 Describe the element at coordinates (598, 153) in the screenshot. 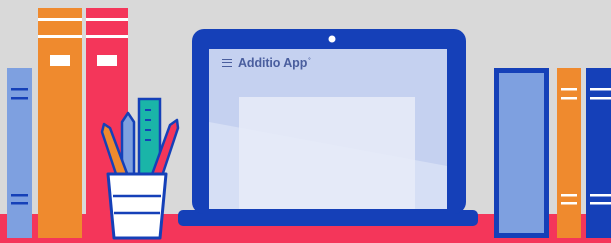

I see `book-dark-blue-right` at that location.